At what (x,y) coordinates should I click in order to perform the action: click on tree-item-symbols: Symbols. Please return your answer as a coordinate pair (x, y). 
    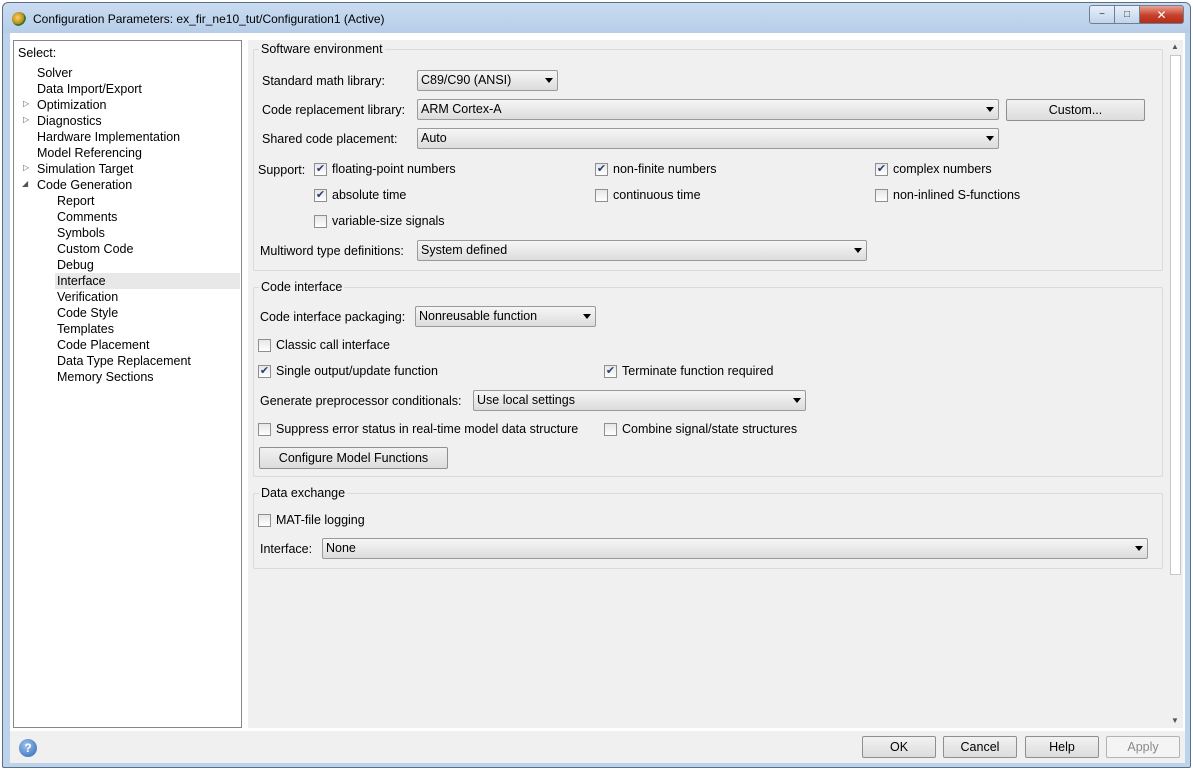
    Looking at the image, I should click on (81, 233).